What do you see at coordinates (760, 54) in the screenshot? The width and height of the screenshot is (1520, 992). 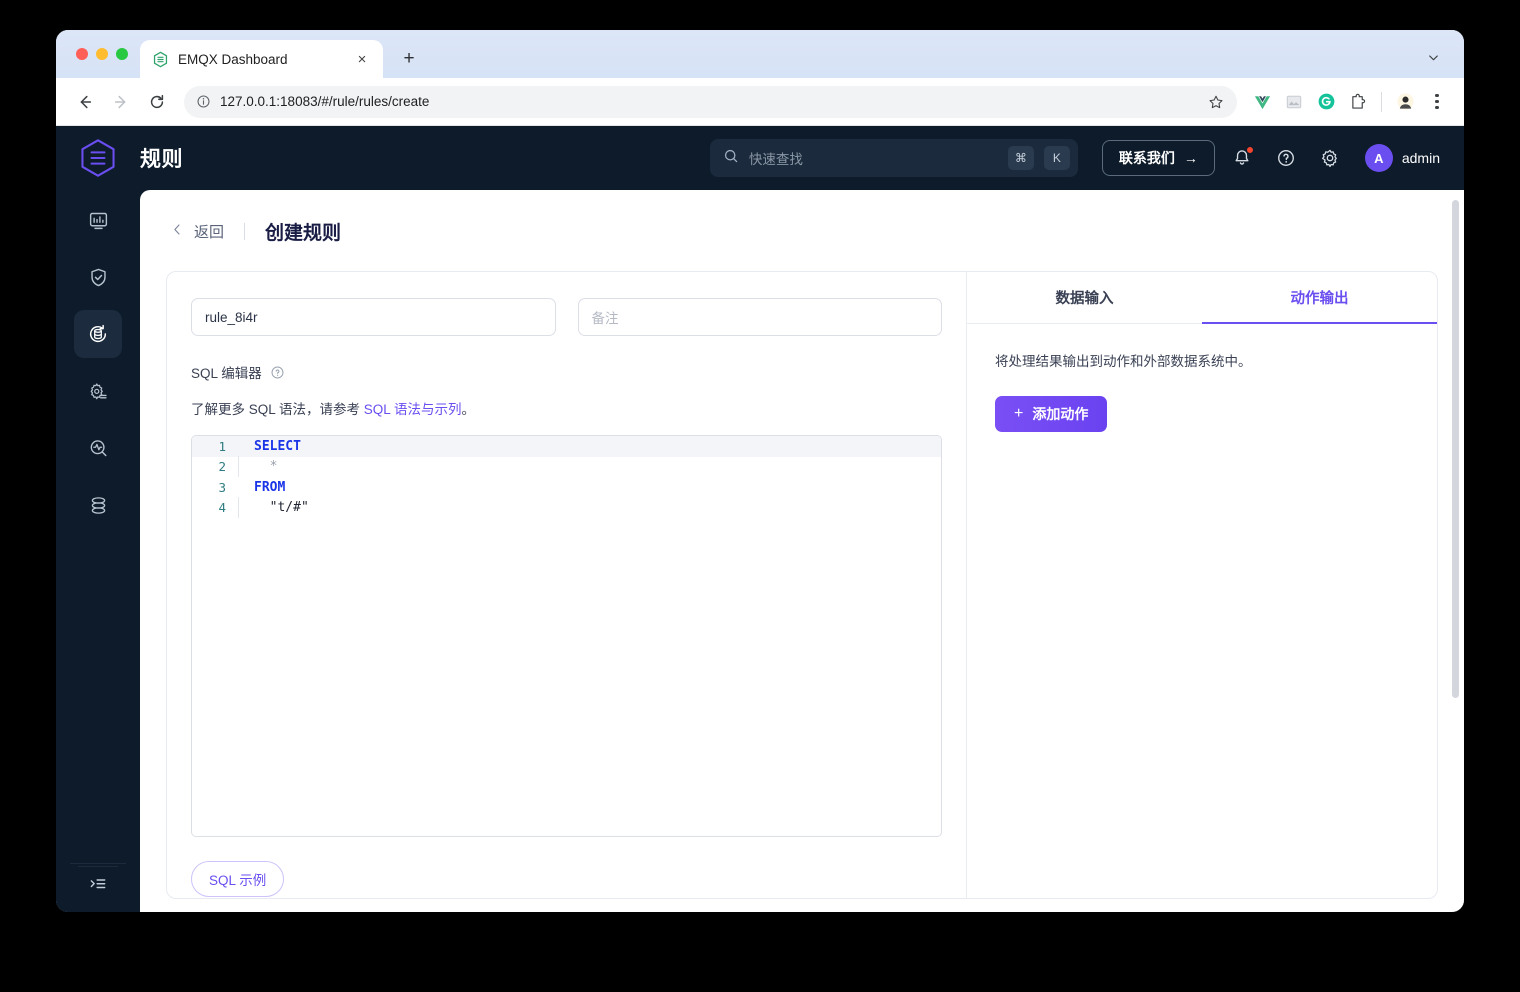 I see `browser-tab-strip: EMQX Dashboard × +` at bounding box center [760, 54].